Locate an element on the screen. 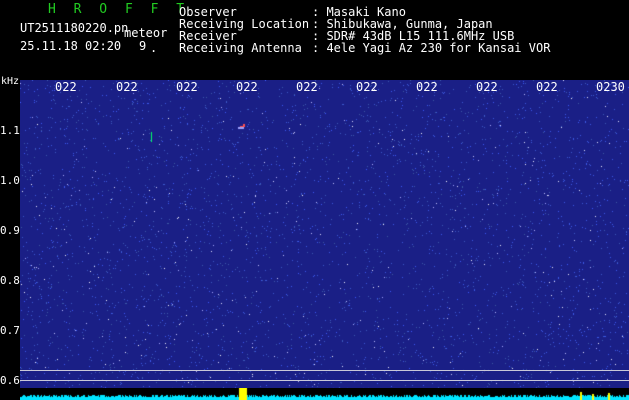 The height and width of the screenshot is (400, 629). spectrum-trace is located at coordinates (324, 394).